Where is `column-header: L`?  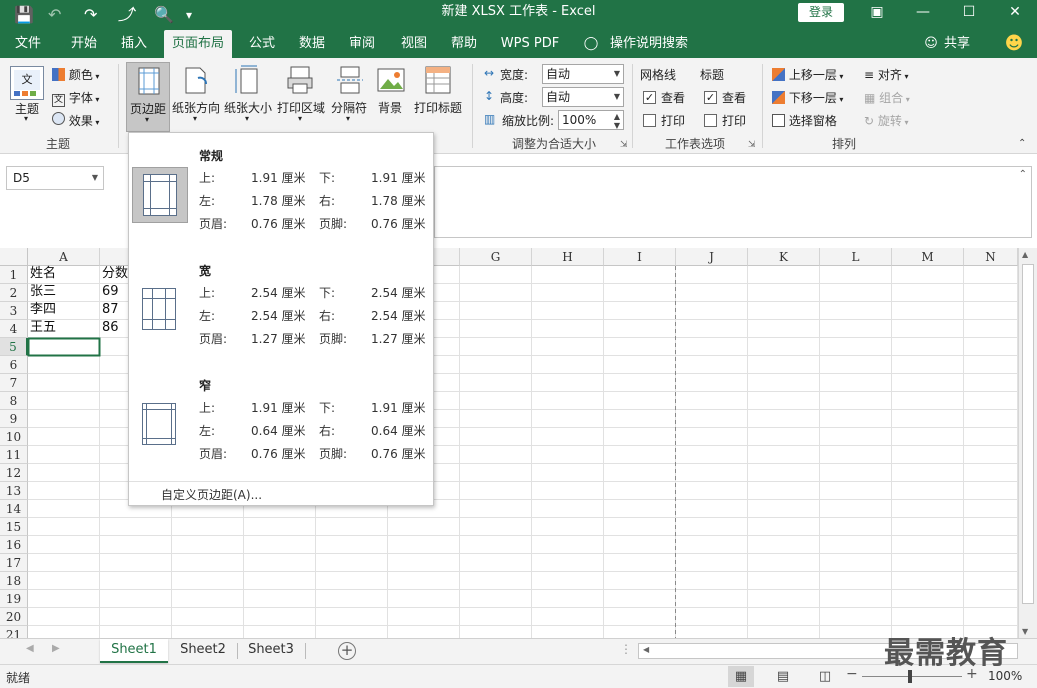
column-header: L is located at coordinates (856, 257).